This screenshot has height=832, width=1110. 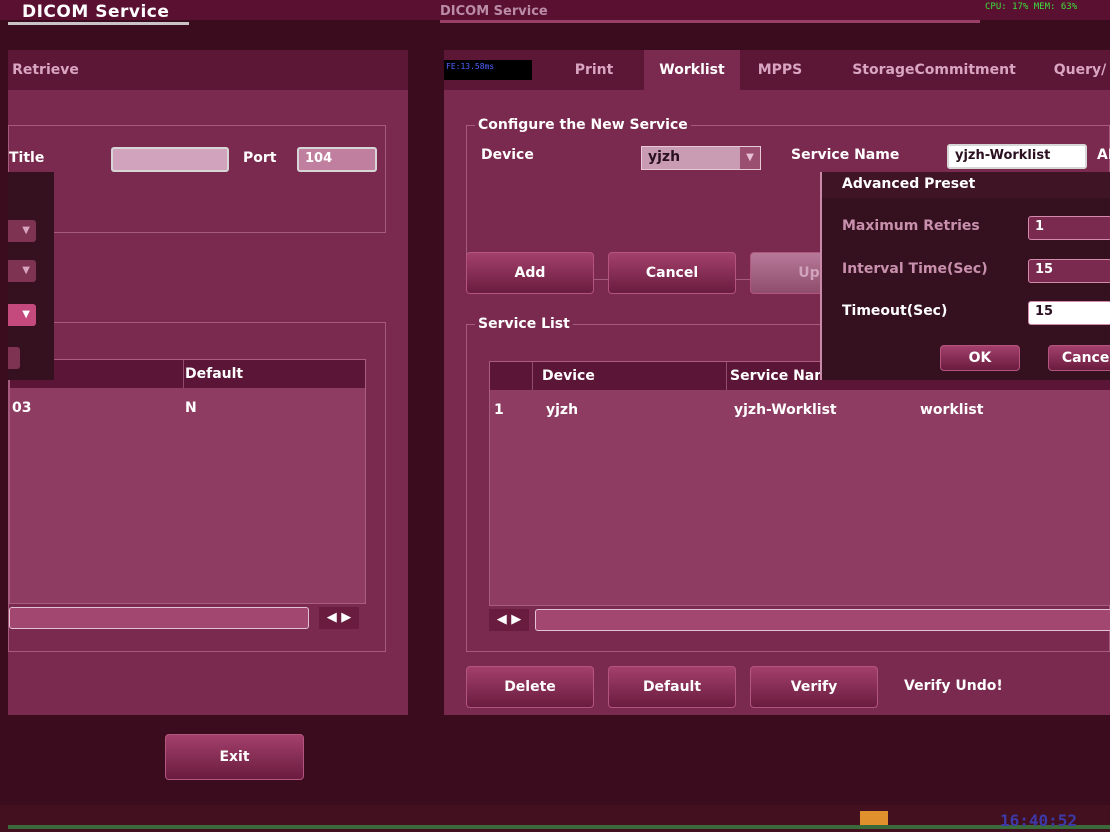 What do you see at coordinates (214, 374) in the screenshot?
I see `col-default: Default` at bounding box center [214, 374].